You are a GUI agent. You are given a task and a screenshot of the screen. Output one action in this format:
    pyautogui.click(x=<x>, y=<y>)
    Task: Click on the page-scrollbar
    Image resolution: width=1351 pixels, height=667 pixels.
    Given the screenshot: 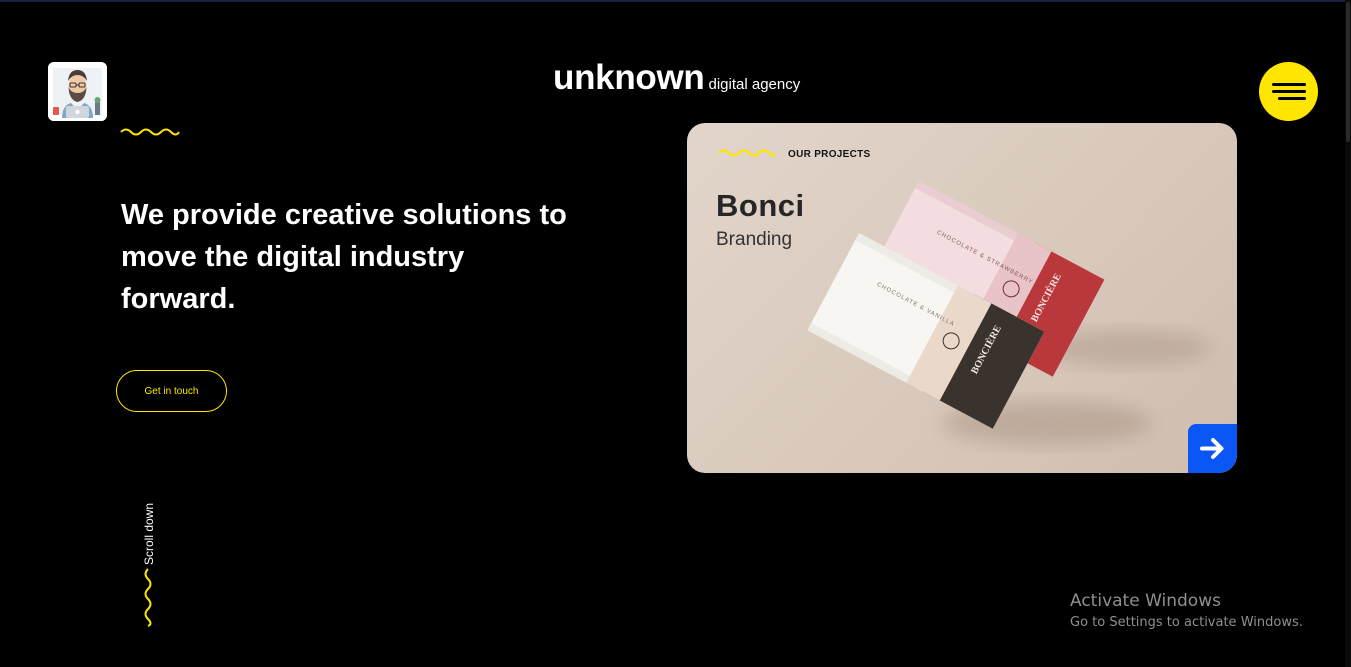 What is the action you would take?
    pyautogui.click(x=1348, y=333)
    